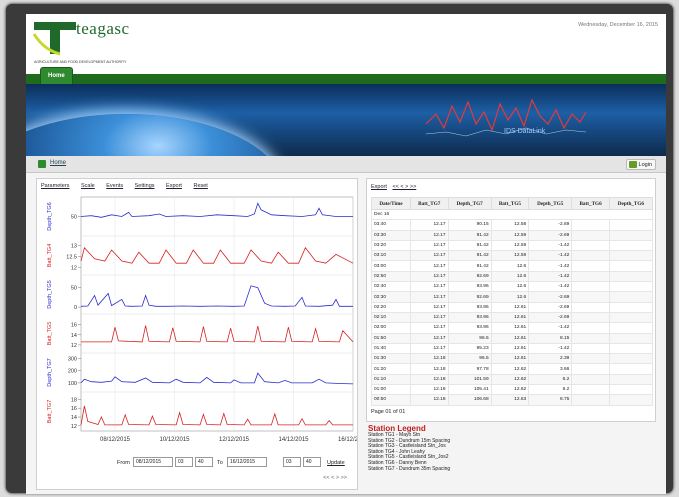 The width and height of the screenshot is (679, 497). Describe the element at coordinates (56, 75) in the screenshot. I see `nav-tab-home: Home` at that location.